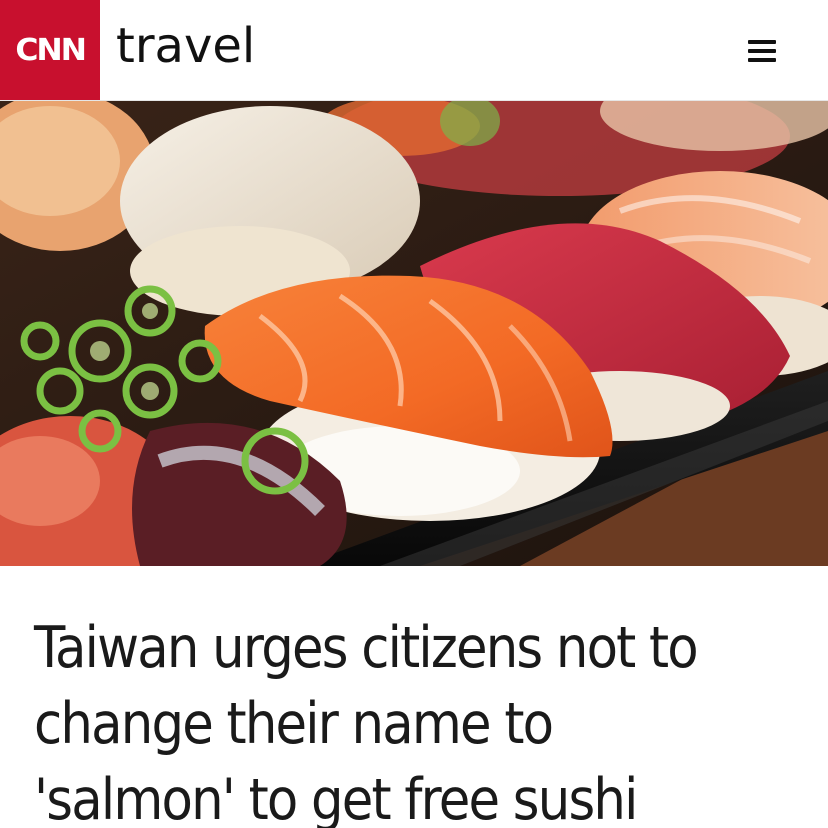 The height and width of the screenshot is (828, 828). I want to click on menu-bar-bottom, so click(762, 60).